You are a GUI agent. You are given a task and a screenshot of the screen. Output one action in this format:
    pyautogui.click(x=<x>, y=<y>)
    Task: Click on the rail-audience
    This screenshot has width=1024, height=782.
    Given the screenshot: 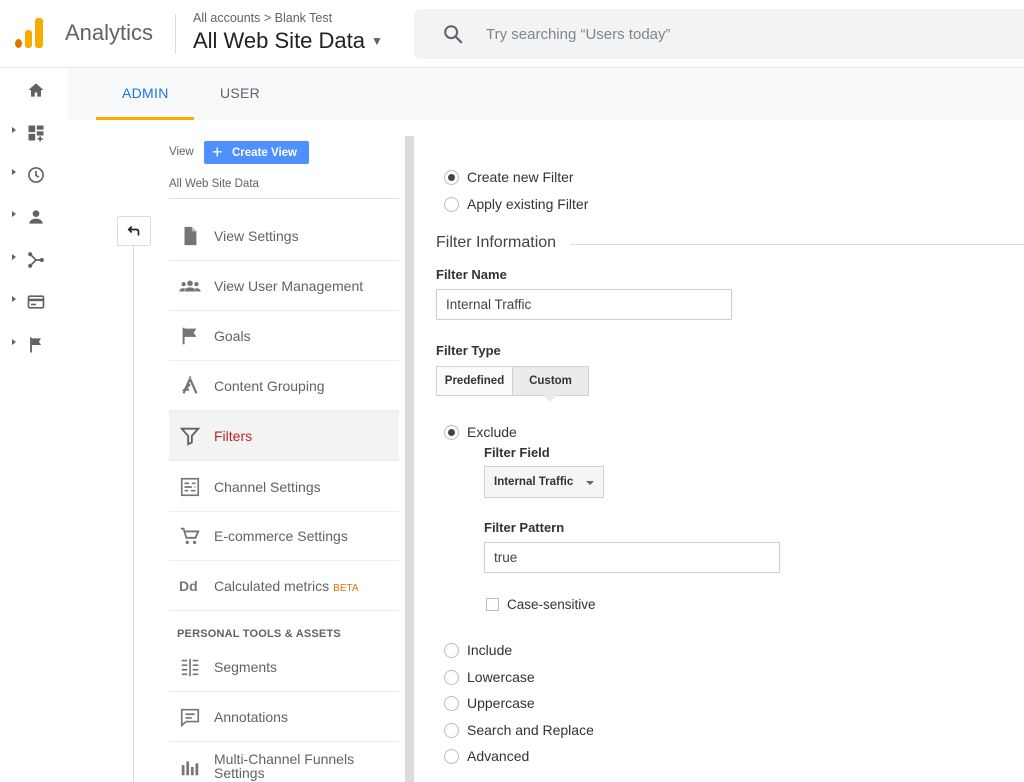 What is the action you would take?
    pyautogui.click(x=34, y=216)
    